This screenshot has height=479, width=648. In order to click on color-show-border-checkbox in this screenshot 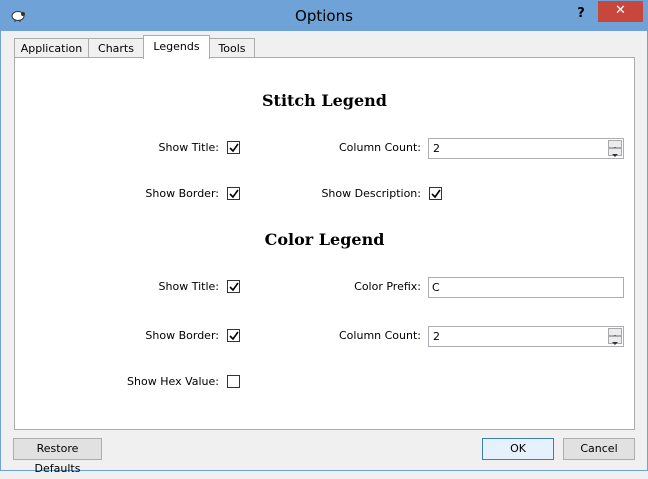, I will do `click(233, 335)`.